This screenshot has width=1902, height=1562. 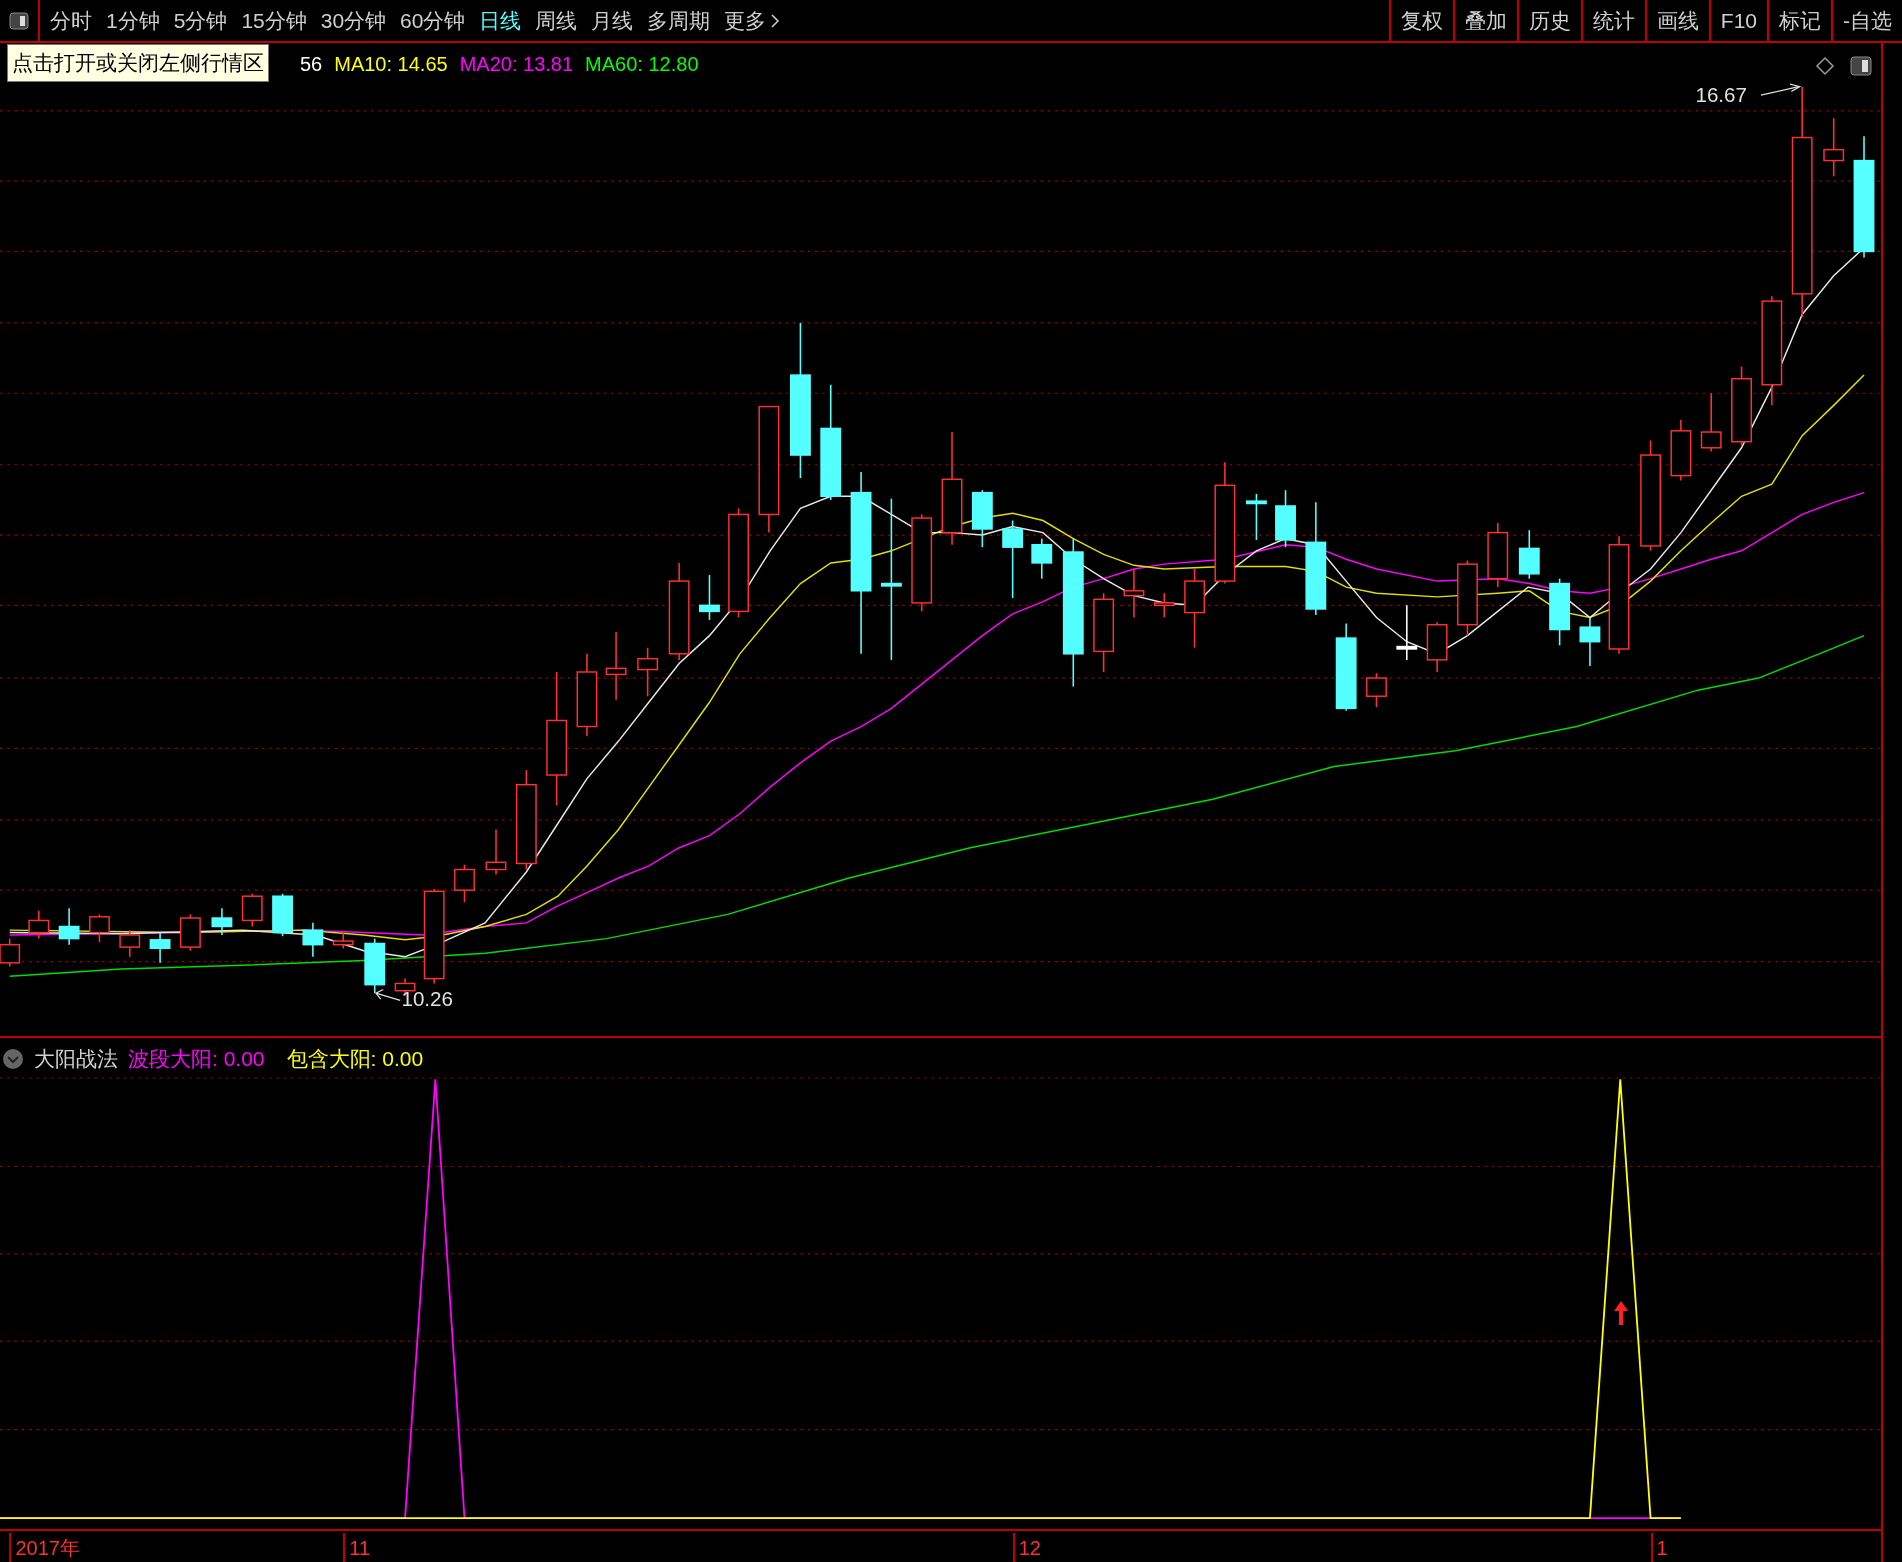 What do you see at coordinates (642, 64) in the screenshot?
I see `legend-value: MA60: 12.80` at bounding box center [642, 64].